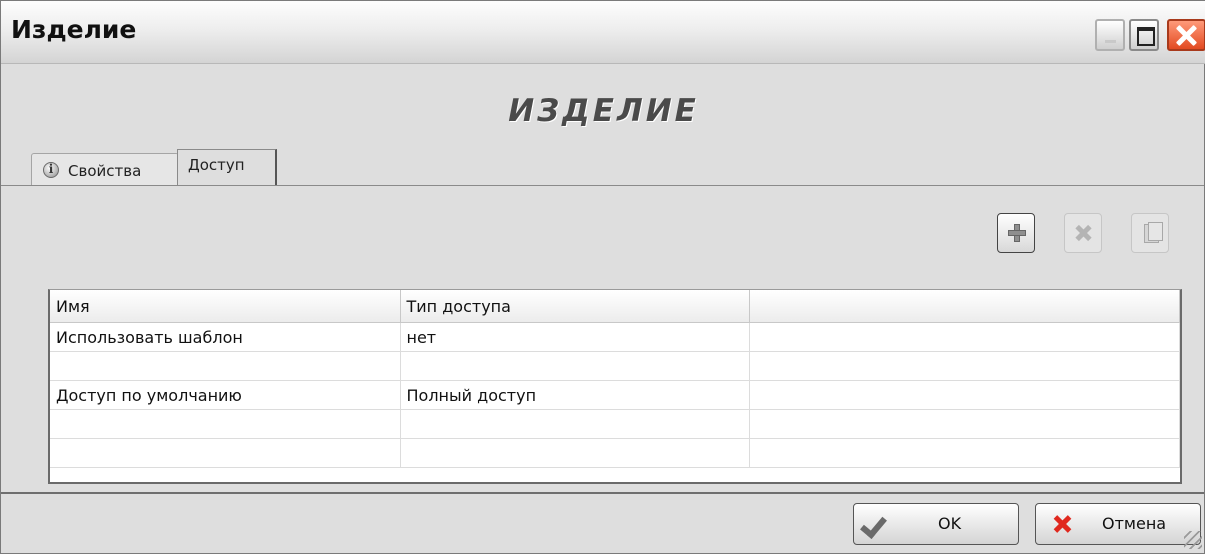 The width and height of the screenshot is (1205, 554). I want to click on delete-button, so click(1083, 233).